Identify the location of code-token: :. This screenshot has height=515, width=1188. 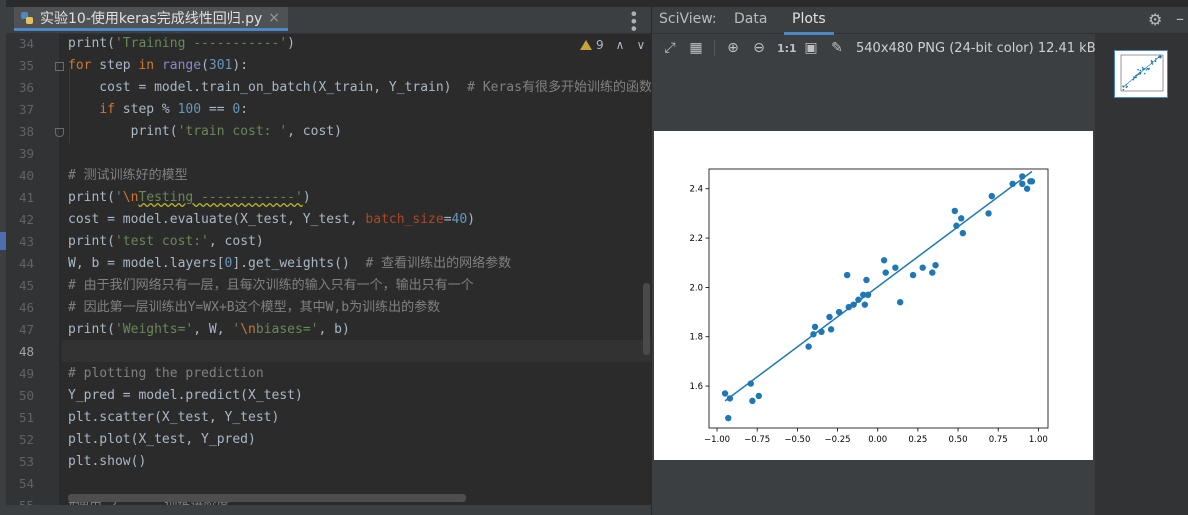
(244, 109).